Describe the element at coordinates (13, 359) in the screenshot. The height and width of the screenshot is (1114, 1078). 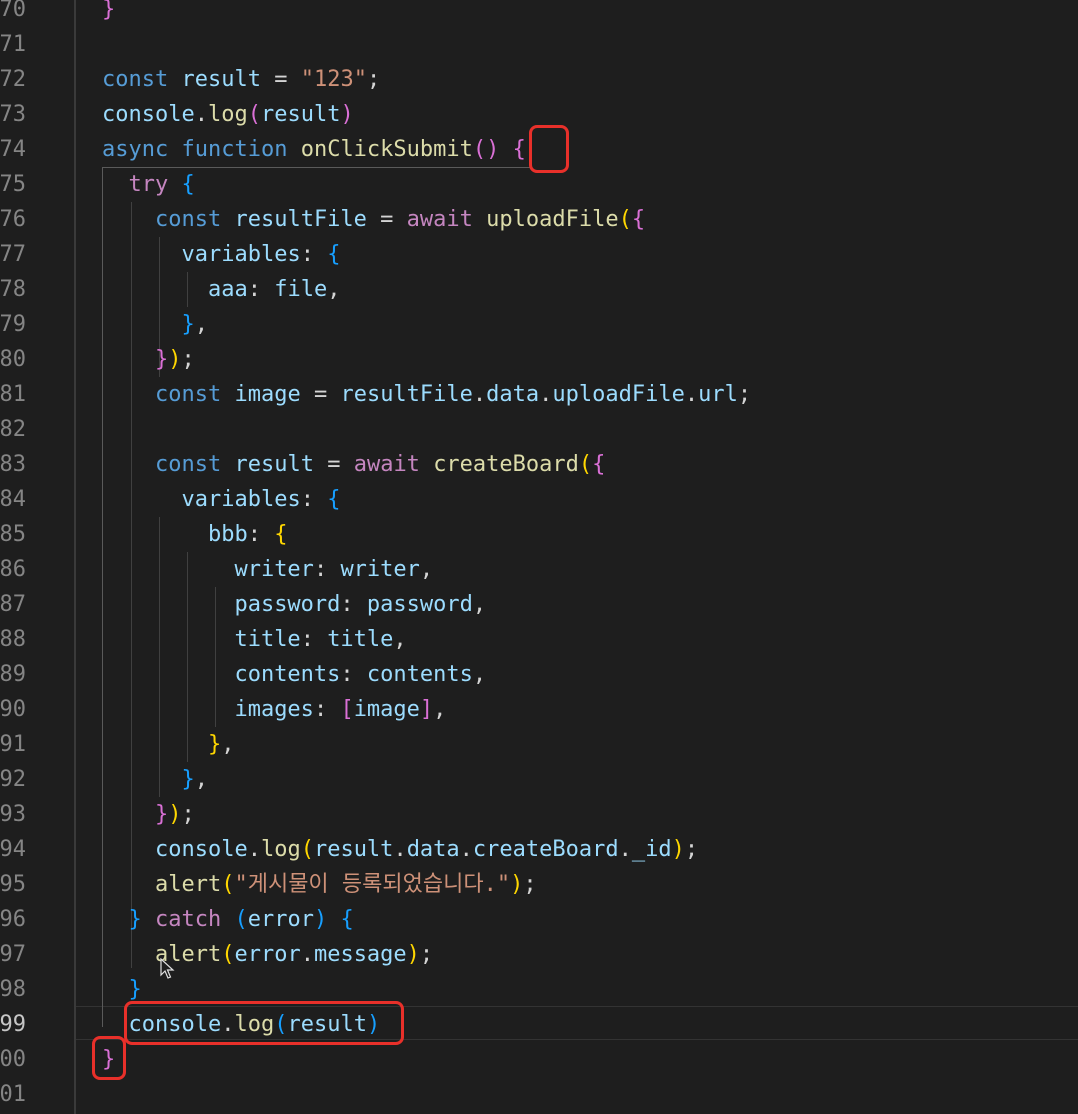
I see `line-number: 80` at that location.